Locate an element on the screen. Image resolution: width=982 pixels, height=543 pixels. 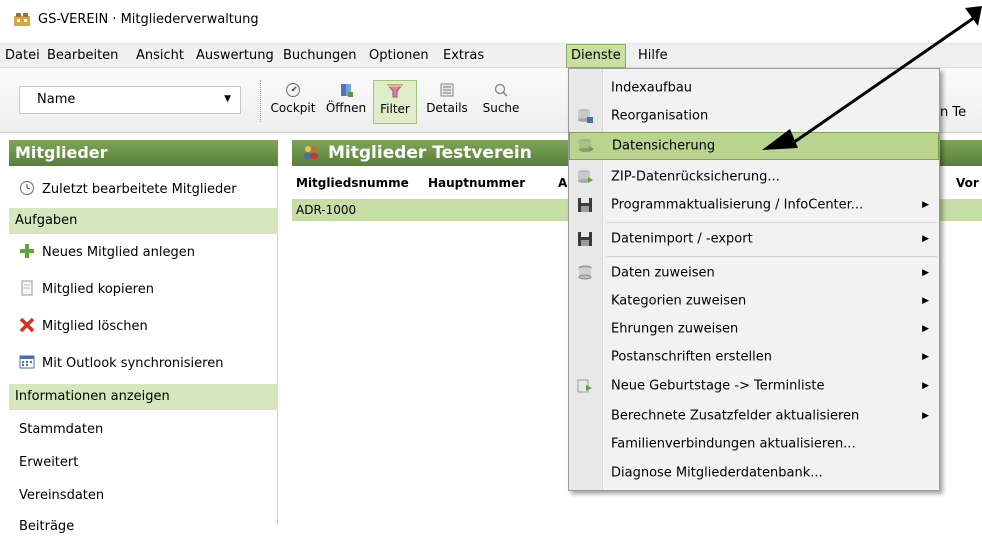
copy-document-icon is located at coordinates (27, 288).